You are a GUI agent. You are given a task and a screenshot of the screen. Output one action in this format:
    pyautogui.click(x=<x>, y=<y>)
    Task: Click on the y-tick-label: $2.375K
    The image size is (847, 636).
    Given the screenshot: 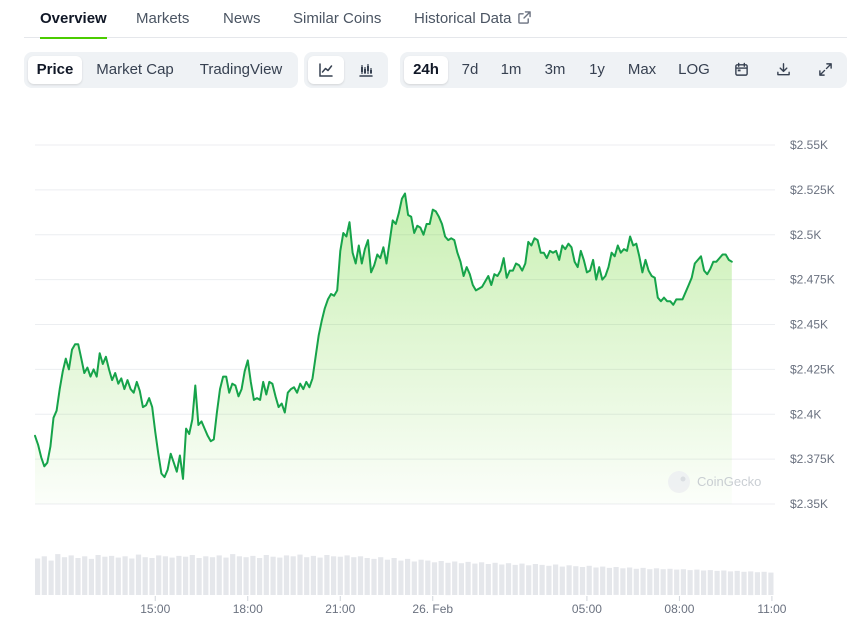 What is the action you would take?
    pyautogui.click(x=812, y=459)
    